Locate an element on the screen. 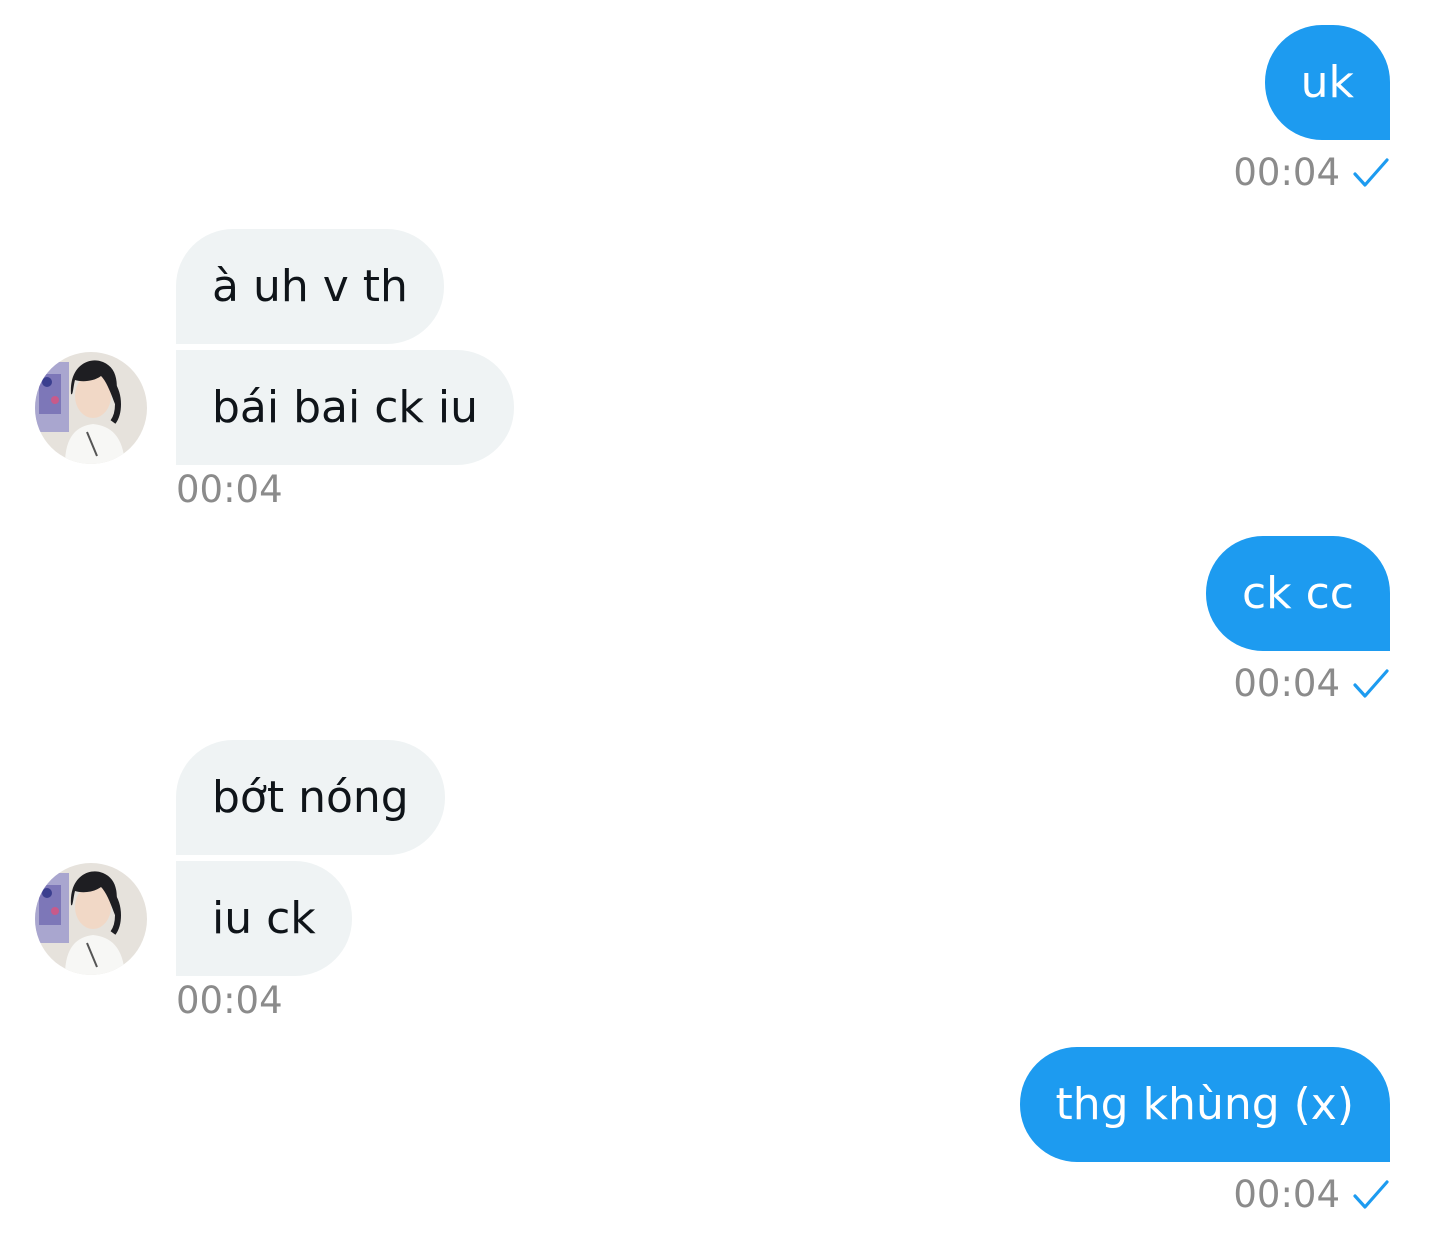 The image size is (1439, 1254). message-text: thg khùng (x) is located at coordinates (1204, 1104).